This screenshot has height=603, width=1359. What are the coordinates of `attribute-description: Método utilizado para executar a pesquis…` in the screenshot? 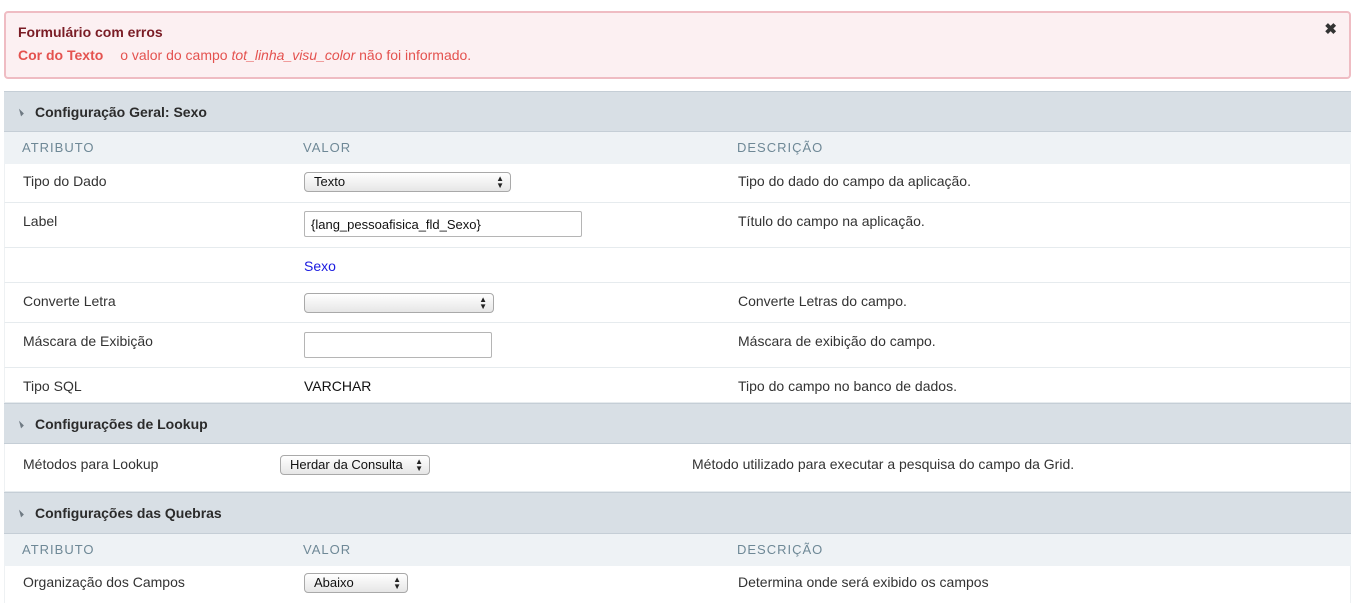 It's located at (883, 464).